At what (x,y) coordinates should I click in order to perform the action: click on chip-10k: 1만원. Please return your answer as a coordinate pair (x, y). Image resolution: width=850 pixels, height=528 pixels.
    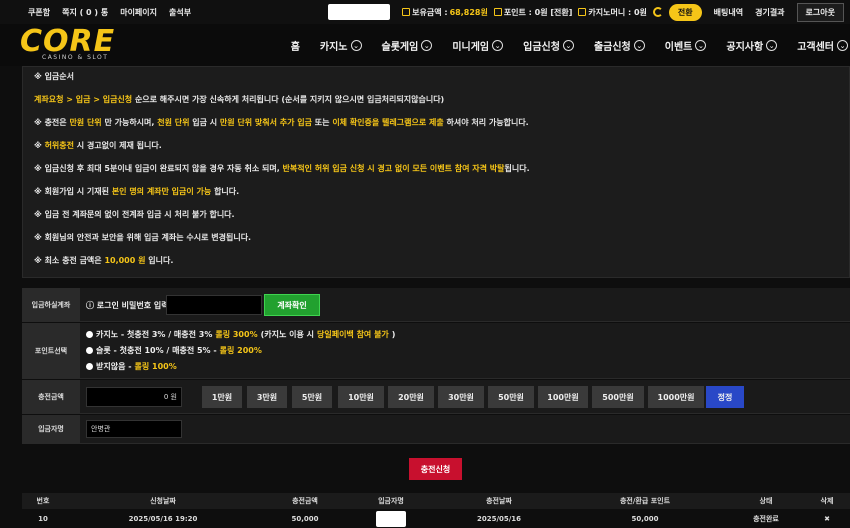
    Looking at the image, I should click on (222, 397).